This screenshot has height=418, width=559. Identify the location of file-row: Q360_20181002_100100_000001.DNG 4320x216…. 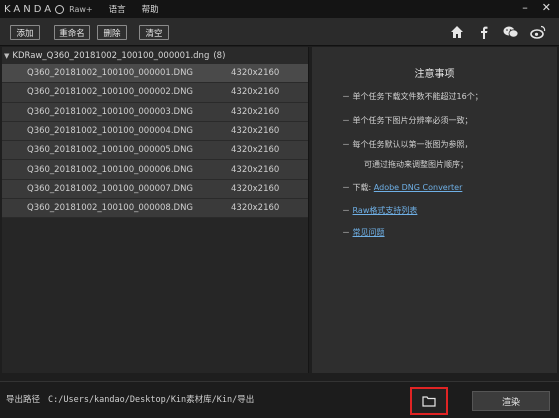
(155, 74).